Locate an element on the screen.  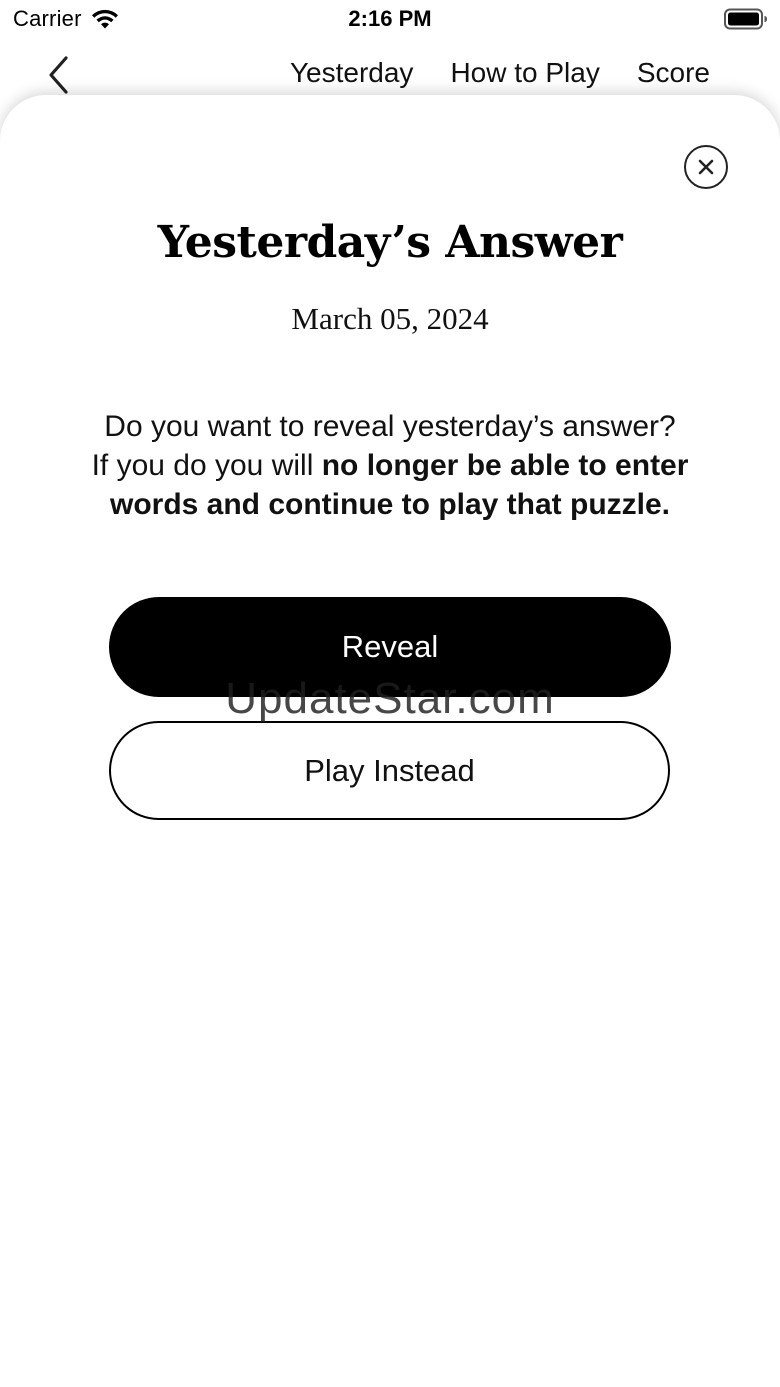
reveal-button: Reveal is located at coordinates (390, 647).